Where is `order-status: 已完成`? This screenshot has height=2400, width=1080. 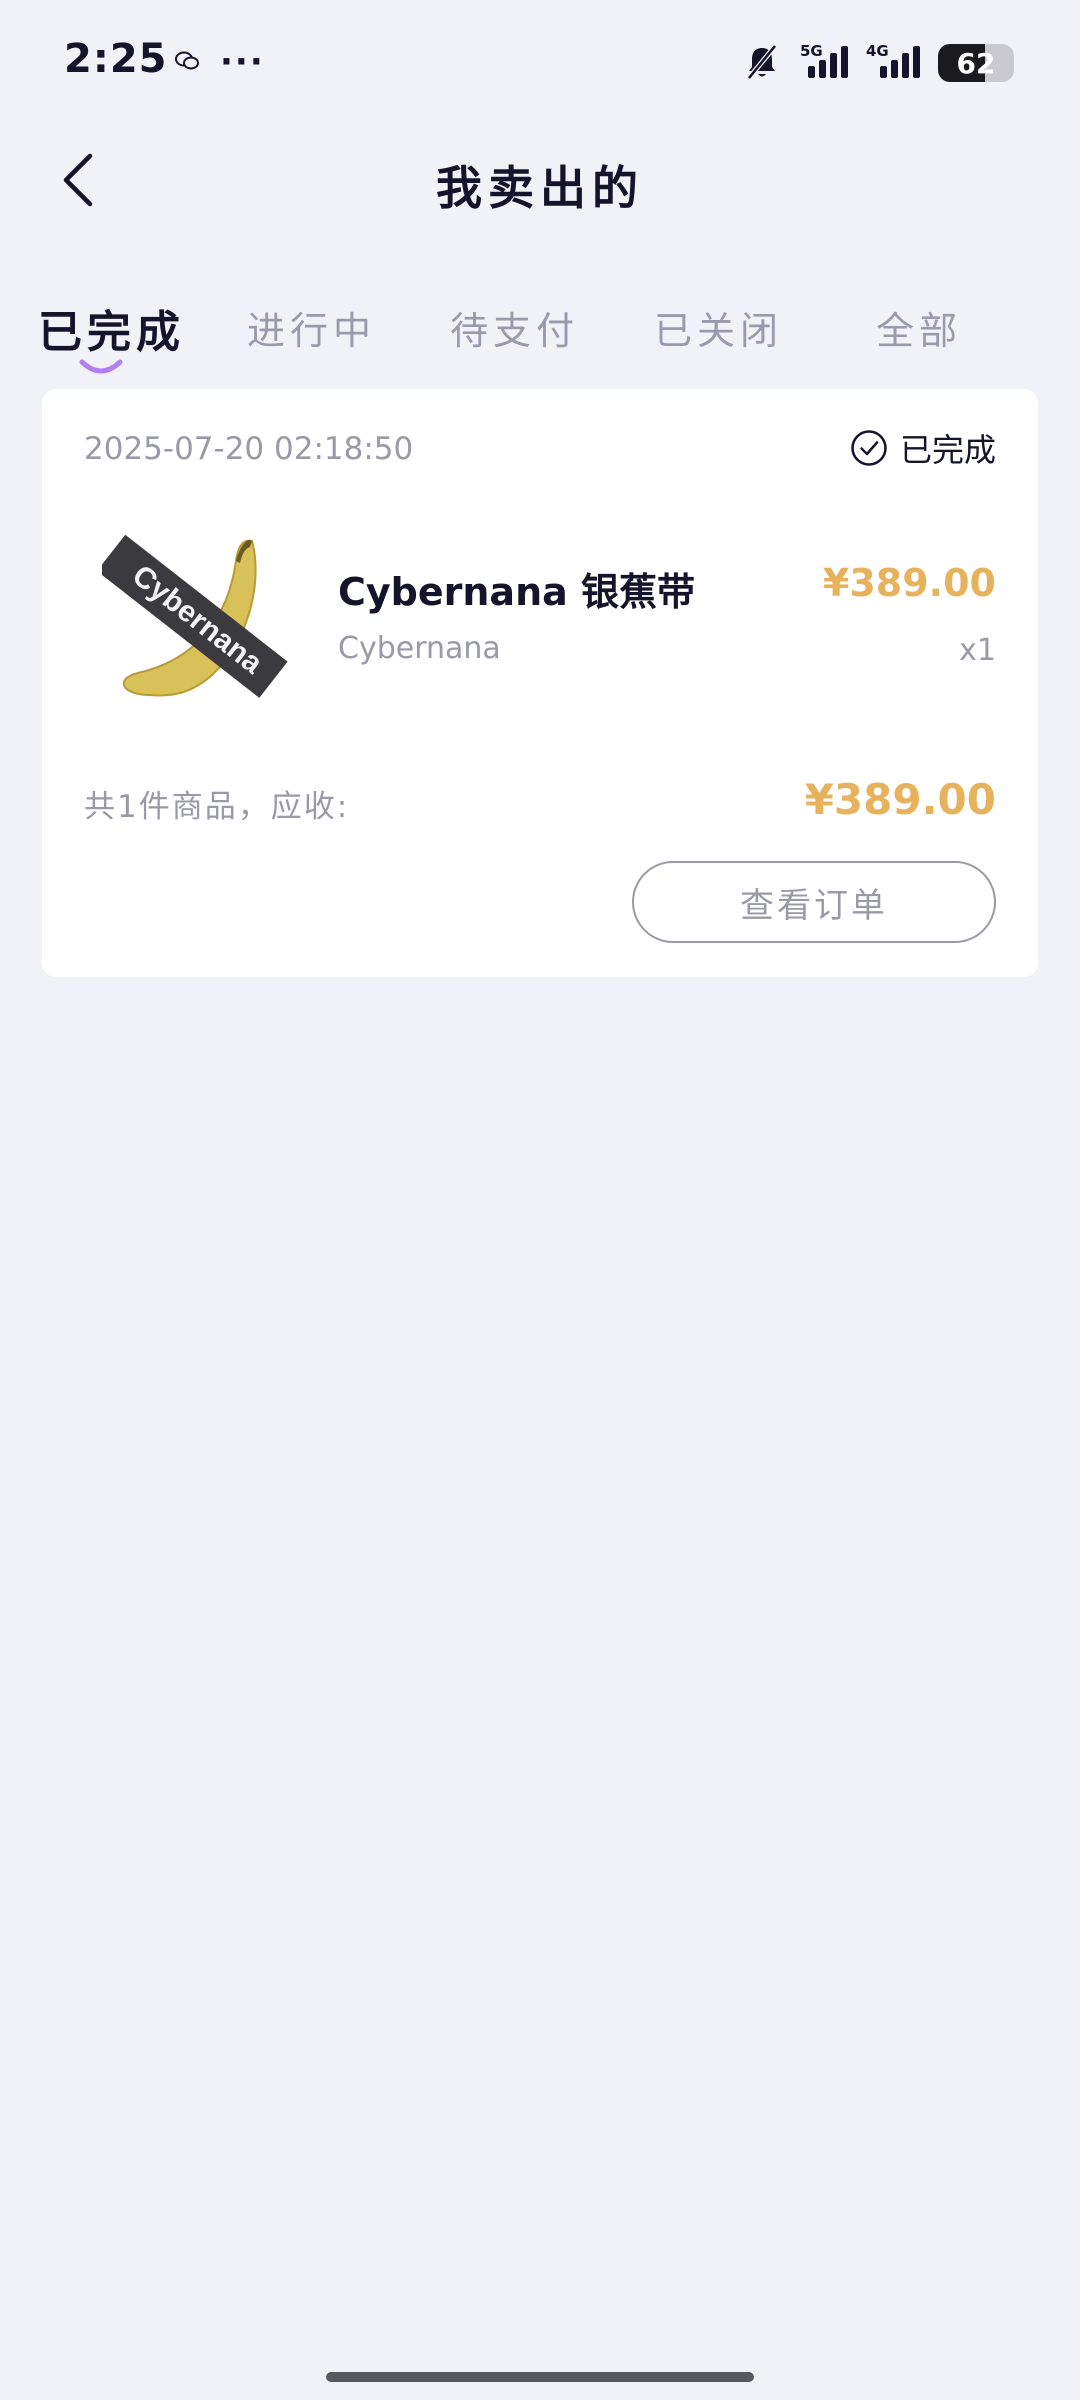 order-status: 已完成 is located at coordinates (923, 448).